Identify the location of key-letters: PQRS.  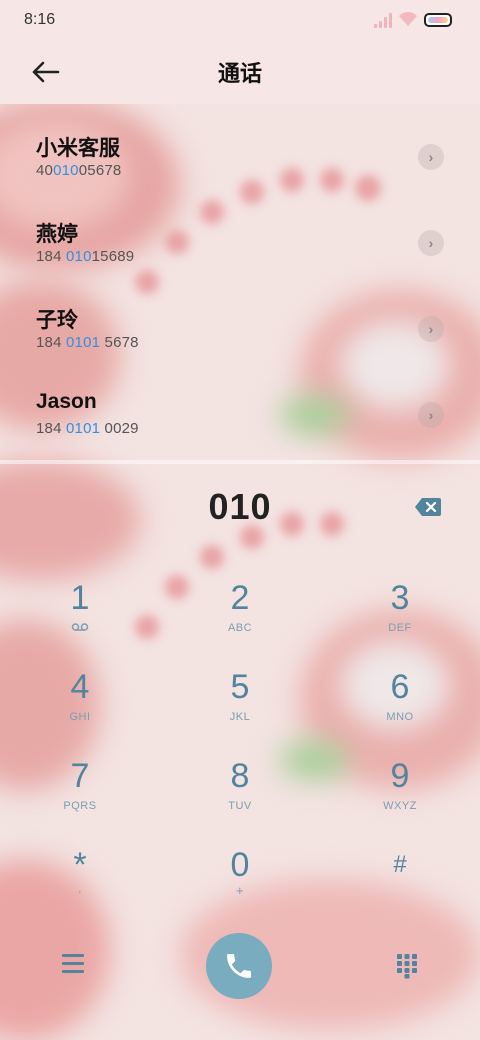
(80, 806).